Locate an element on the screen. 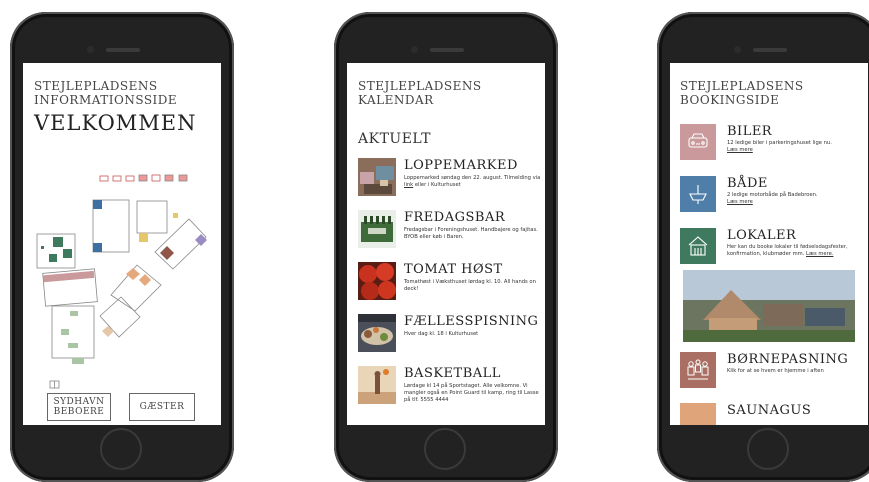  info-kicker-line2: INFORMATIONSSIDE is located at coordinates (106, 100).